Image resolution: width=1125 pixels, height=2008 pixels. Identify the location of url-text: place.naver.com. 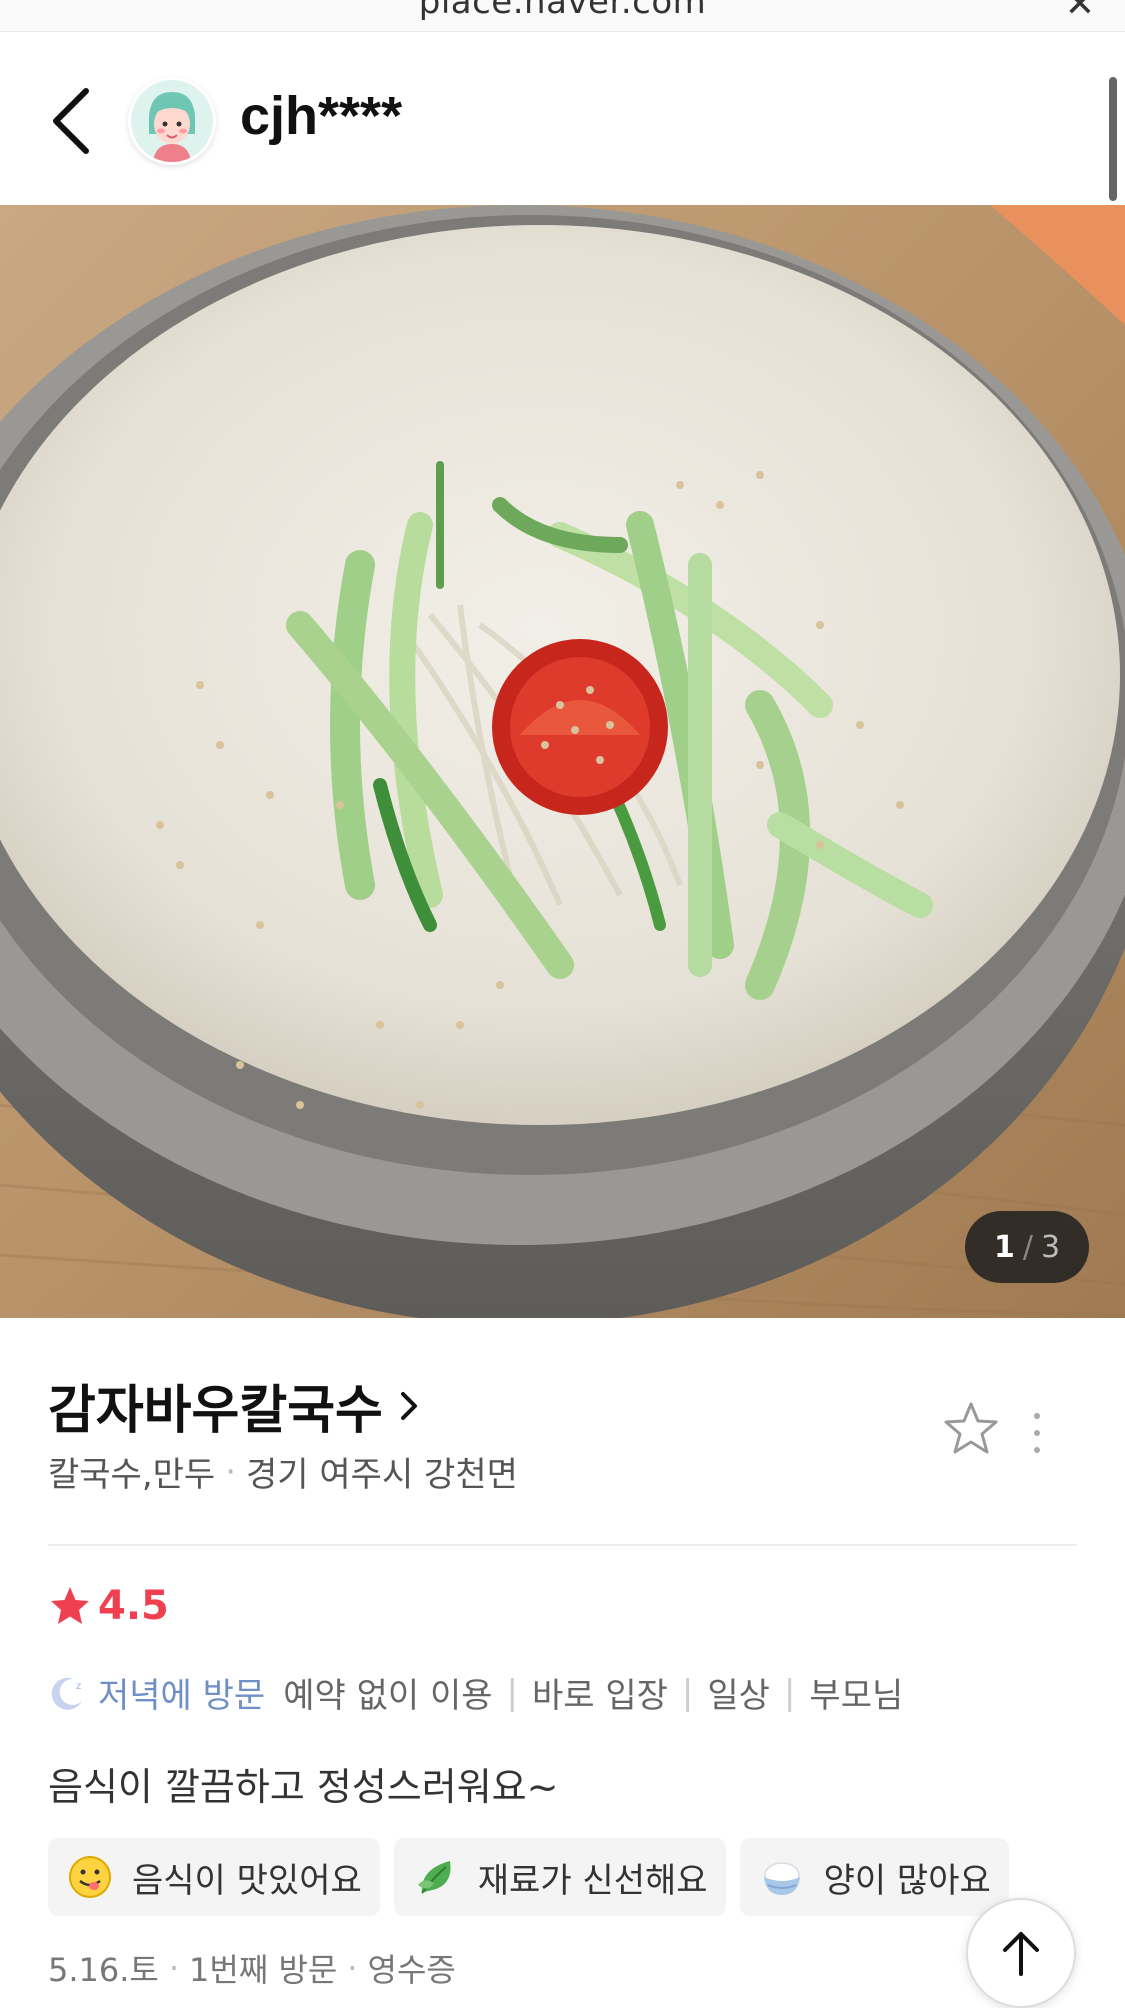
(562, 11).